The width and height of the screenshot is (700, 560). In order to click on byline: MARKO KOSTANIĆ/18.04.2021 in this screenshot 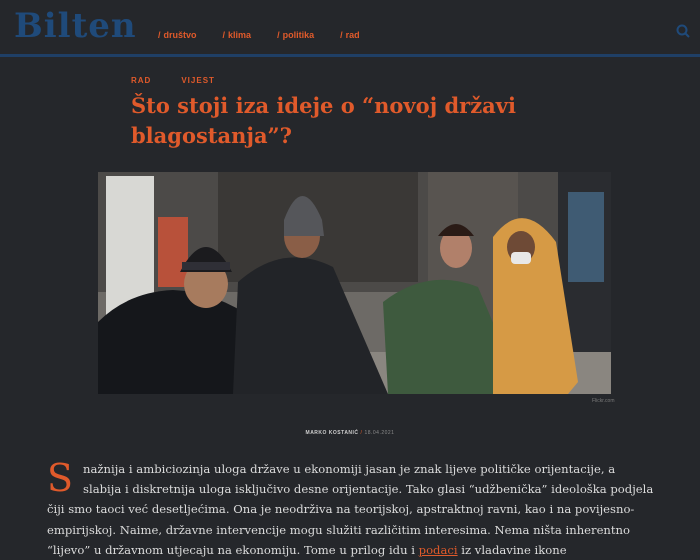, I will do `click(350, 433)`.